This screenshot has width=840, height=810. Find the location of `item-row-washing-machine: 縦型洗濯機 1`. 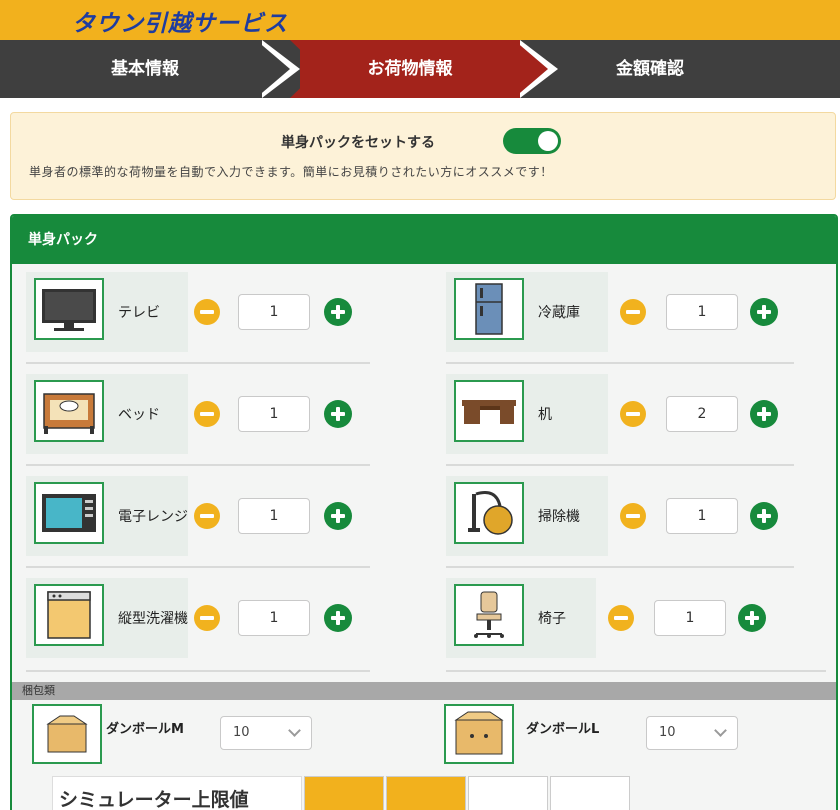

item-row-washing-machine: 縦型洗濯機 1 is located at coordinates (226, 618).